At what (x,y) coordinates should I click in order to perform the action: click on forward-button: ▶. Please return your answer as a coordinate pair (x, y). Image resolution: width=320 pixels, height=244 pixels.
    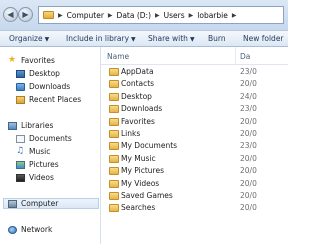
    Looking at the image, I should click on (25, 14).